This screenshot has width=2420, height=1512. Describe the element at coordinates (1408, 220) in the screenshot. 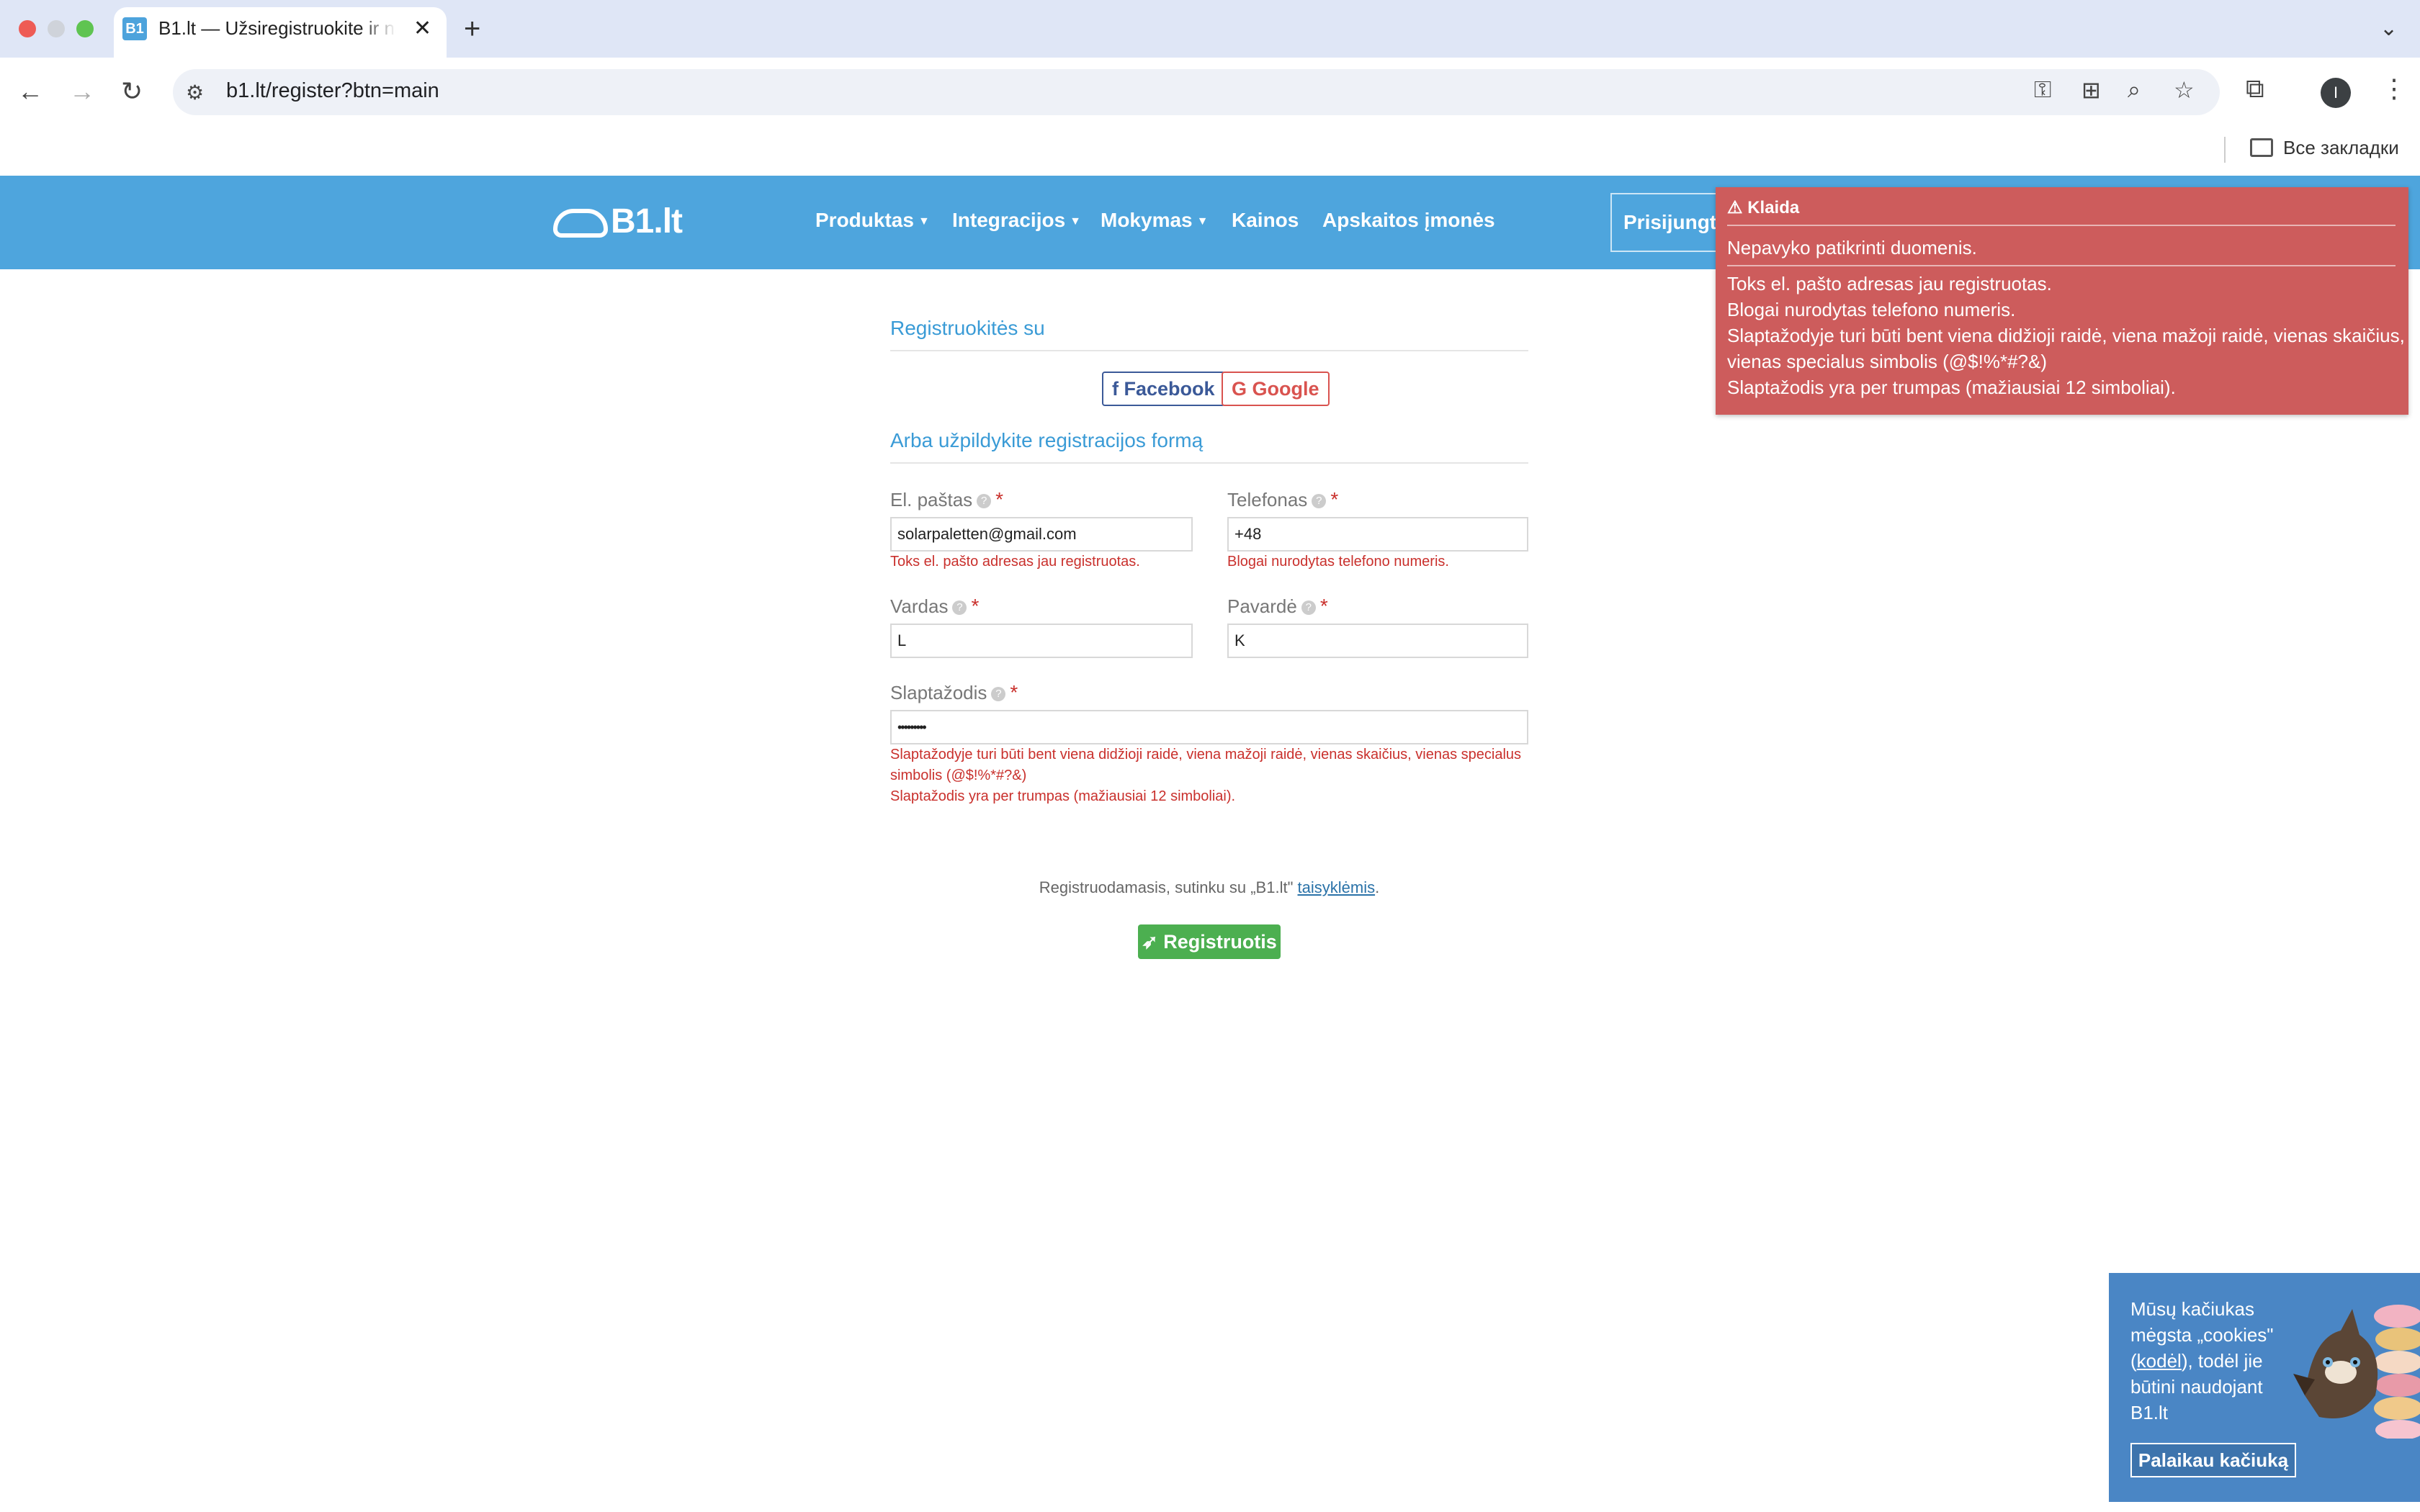

I see `nav-apskaitos-imones: Apskaitos įmonės` at that location.